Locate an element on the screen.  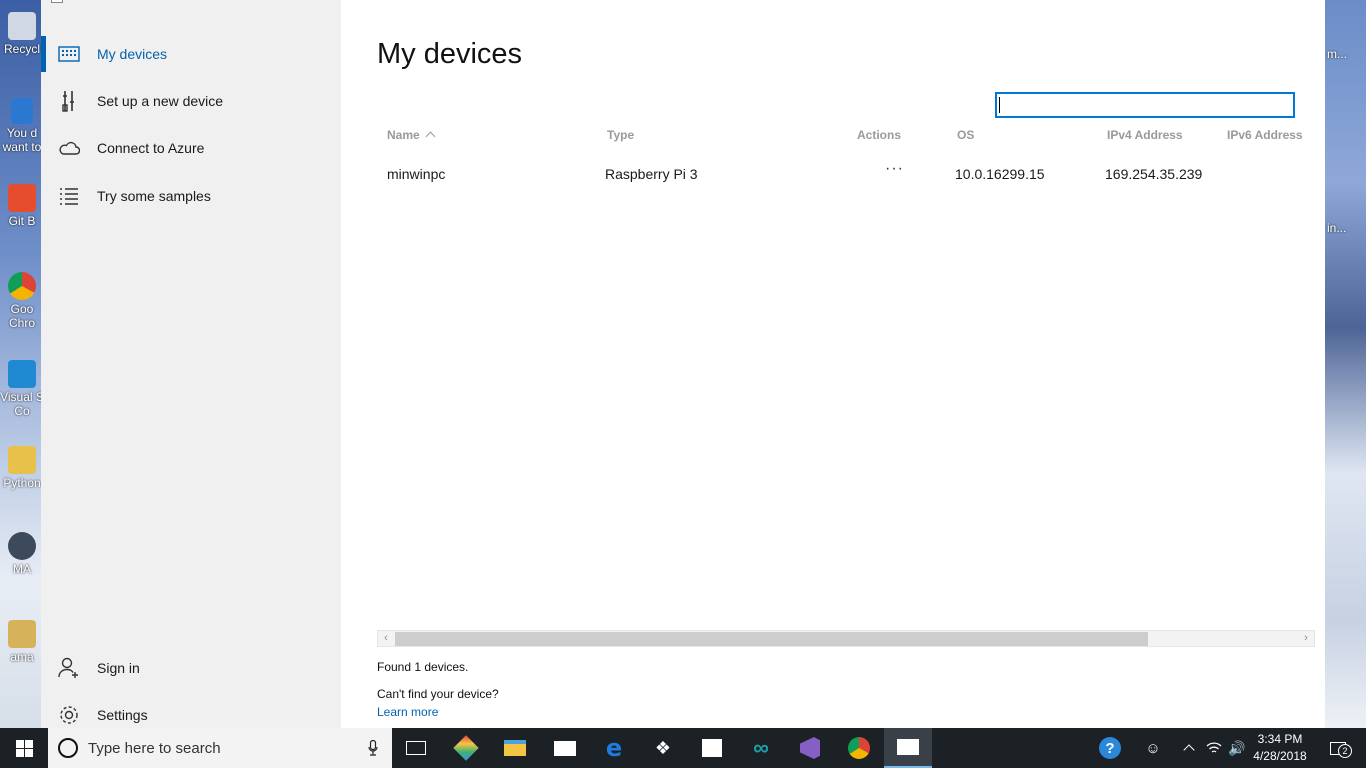
taskbar-app-edge: e is located at coordinates (614, 748).